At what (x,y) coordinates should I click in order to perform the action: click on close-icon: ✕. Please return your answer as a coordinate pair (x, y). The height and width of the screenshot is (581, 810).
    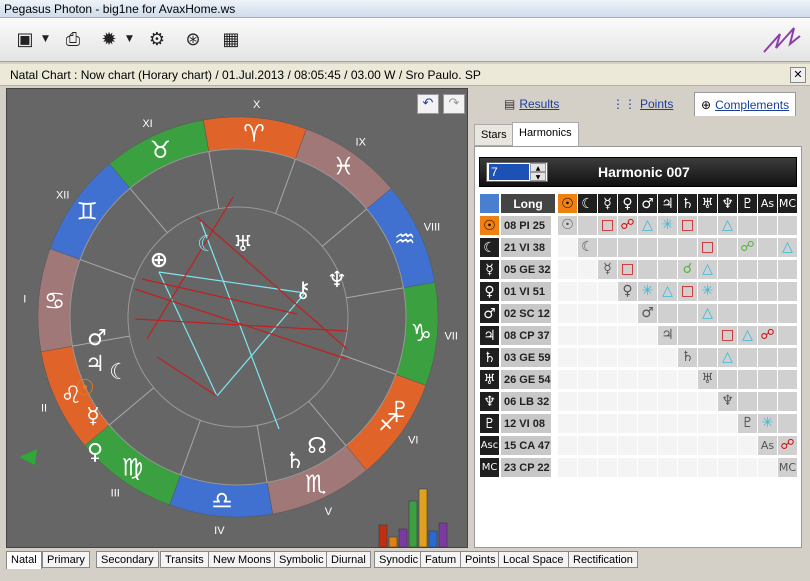
    Looking at the image, I should click on (798, 75).